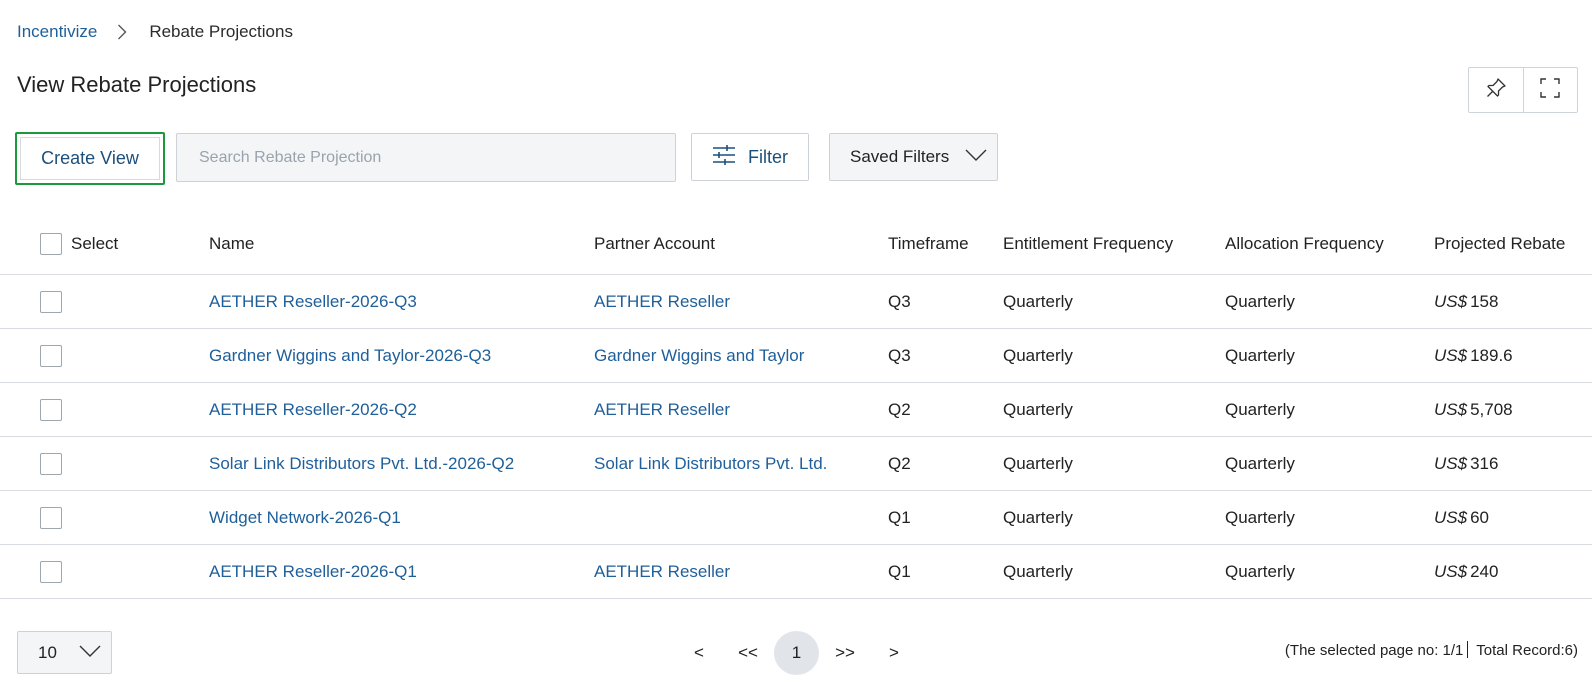 This screenshot has height=688, width=1592. Describe the element at coordinates (47, 652) in the screenshot. I see `page-size-value: 10` at that location.